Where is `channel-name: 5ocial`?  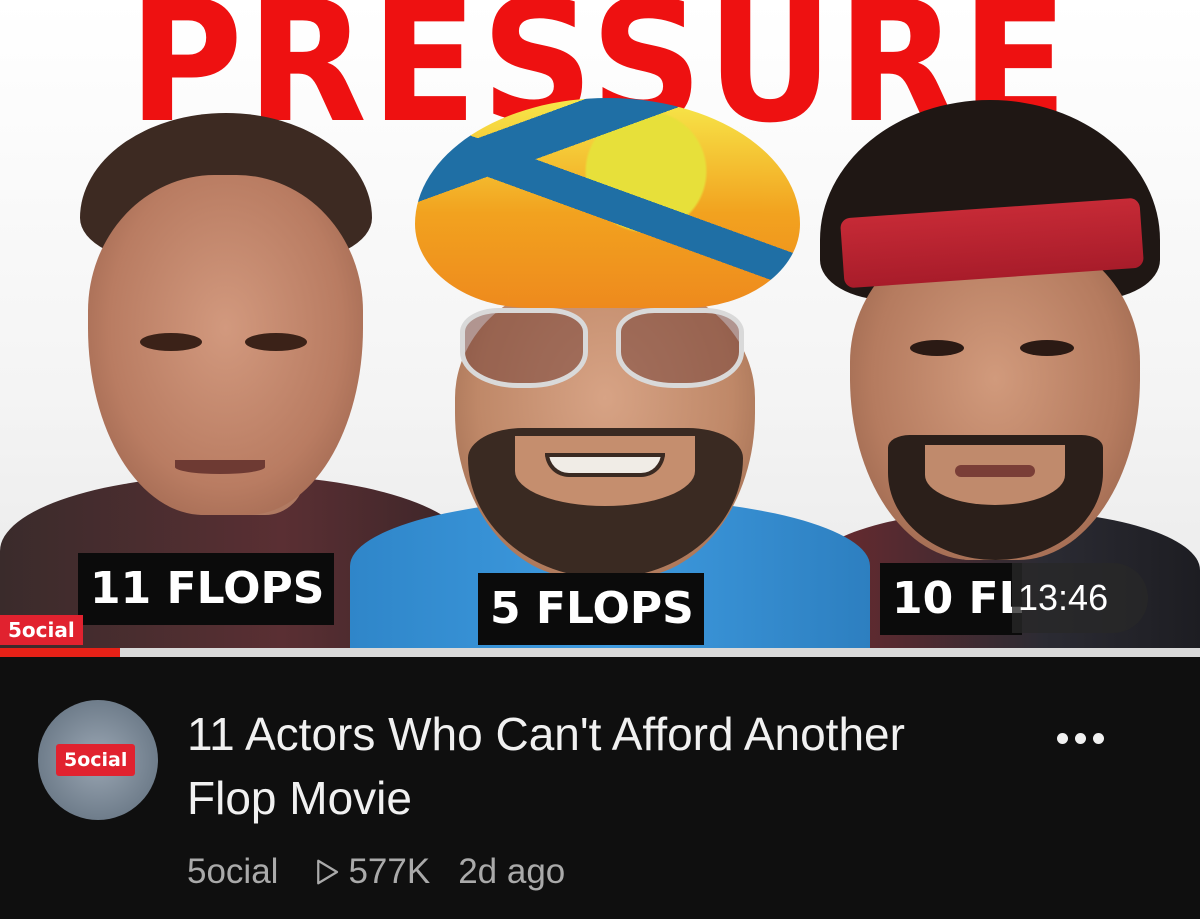
channel-name: 5ocial is located at coordinates (232, 872).